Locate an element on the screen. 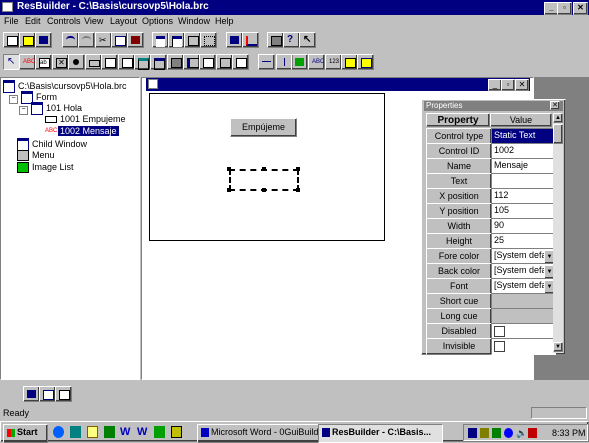  scroll-thumb is located at coordinates (558, 134).